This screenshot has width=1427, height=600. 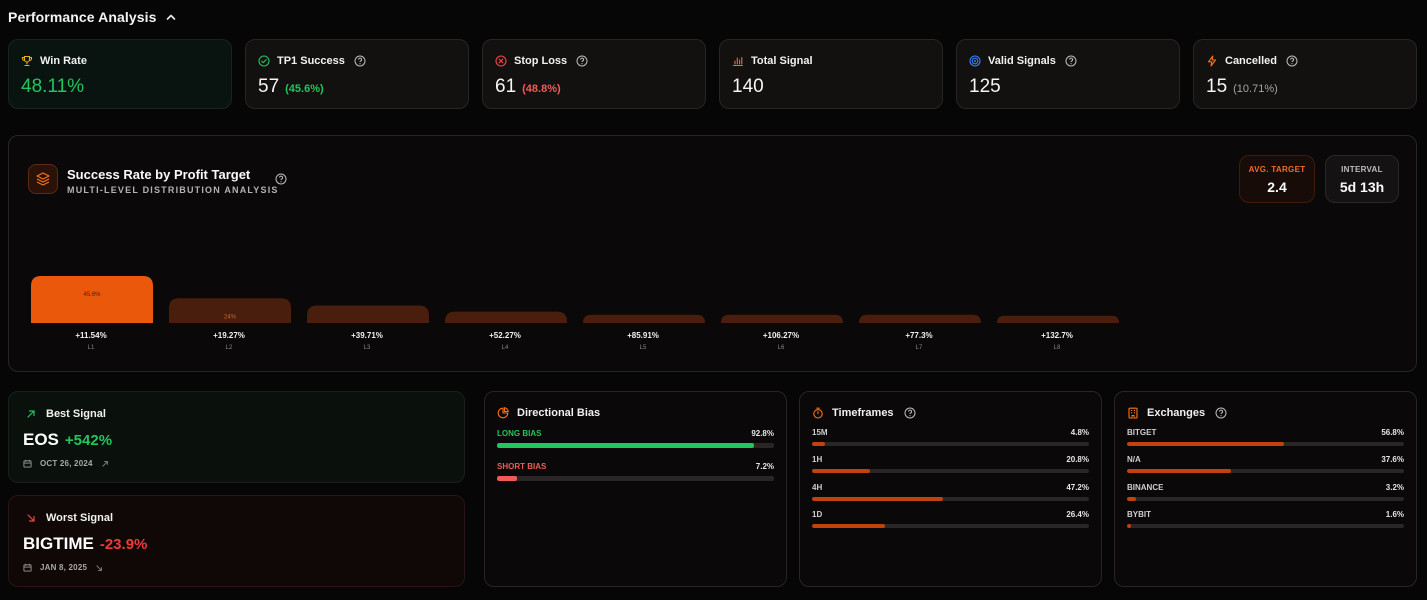 What do you see at coordinates (66, 463) in the screenshot?
I see `best-signal-date: OCT 26, 2024` at bounding box center [66, 463].